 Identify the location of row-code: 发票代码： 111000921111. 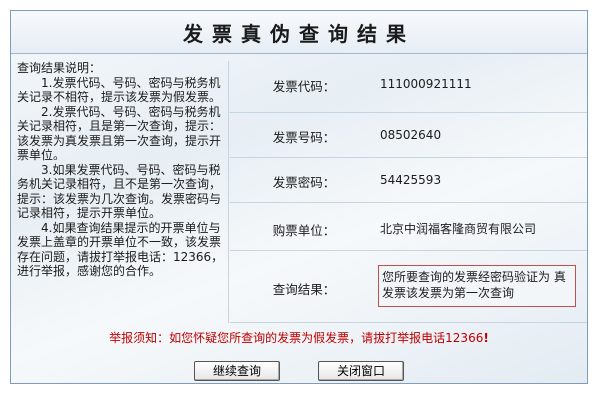
(408, 84).